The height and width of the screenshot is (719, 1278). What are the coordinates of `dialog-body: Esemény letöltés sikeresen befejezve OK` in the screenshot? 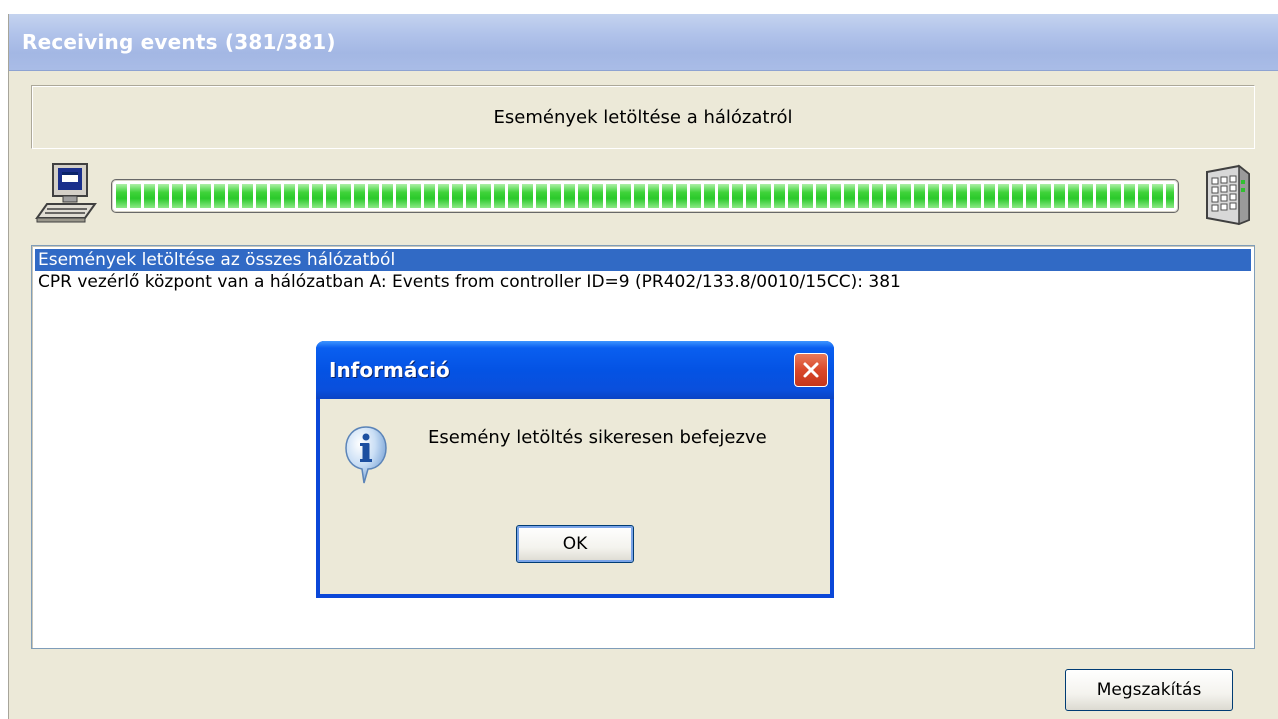 It's located at (575, 496).